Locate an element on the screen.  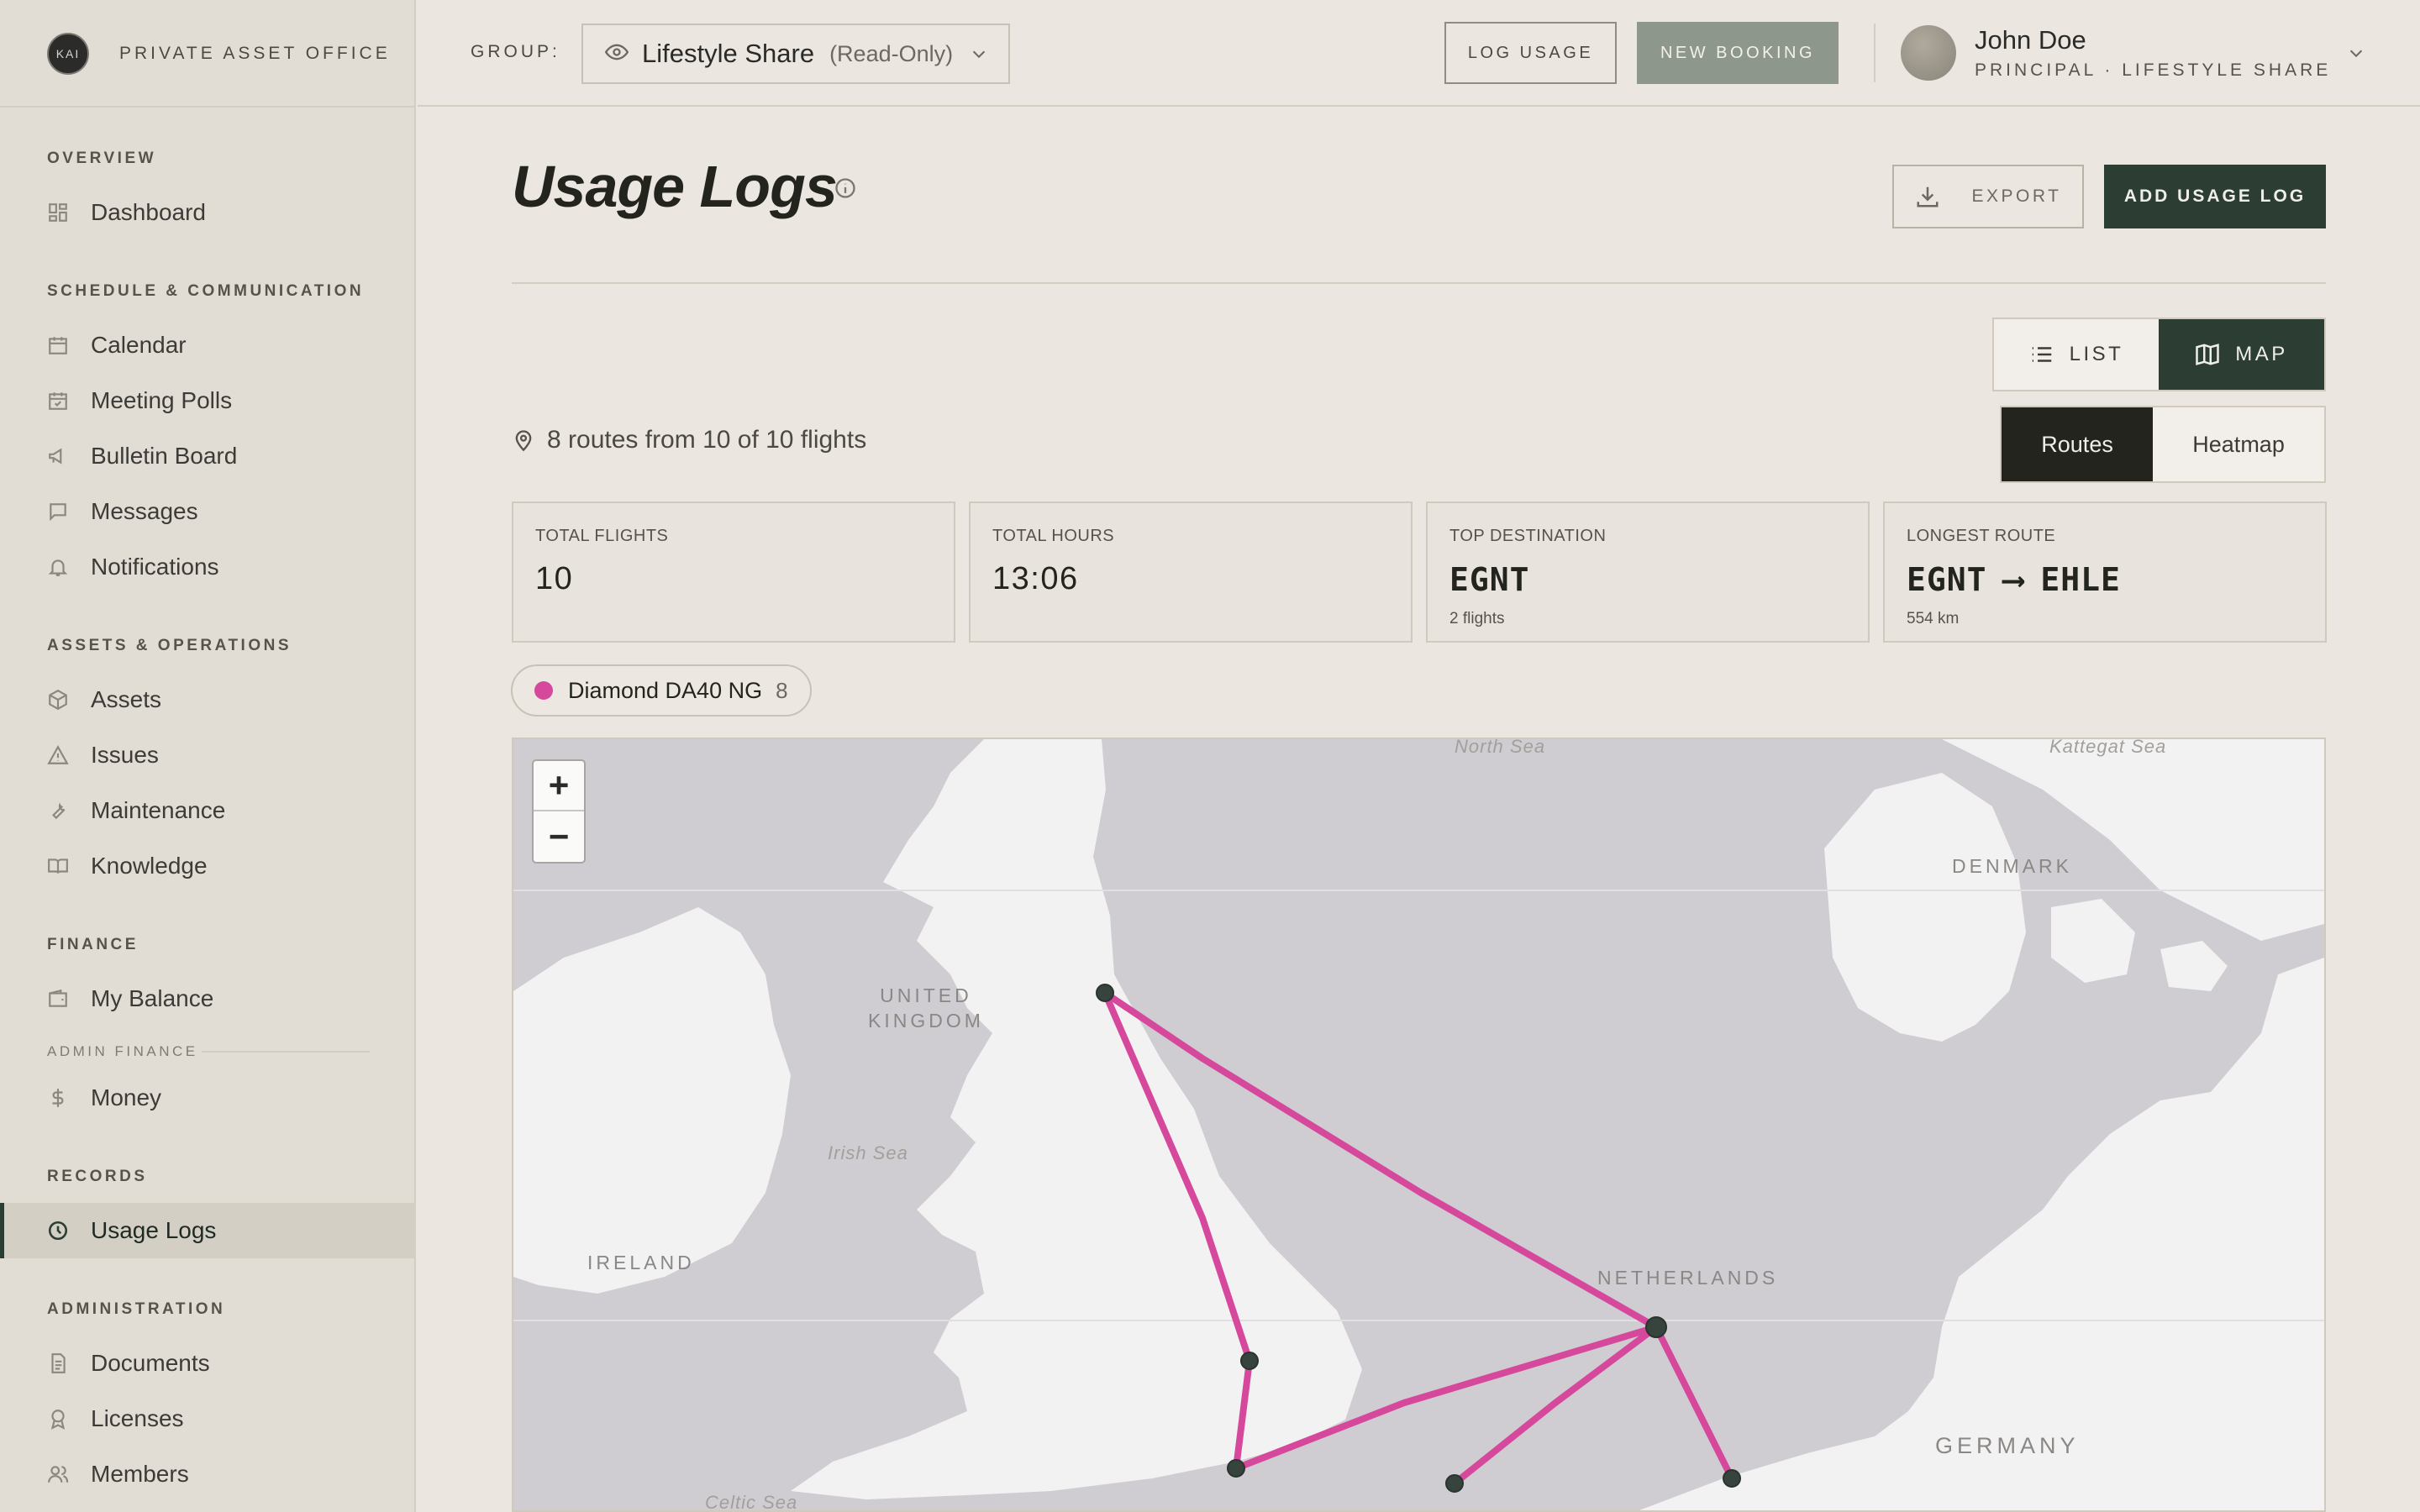
sidebar-item-label: Money is located at coordinates (127, 1097).